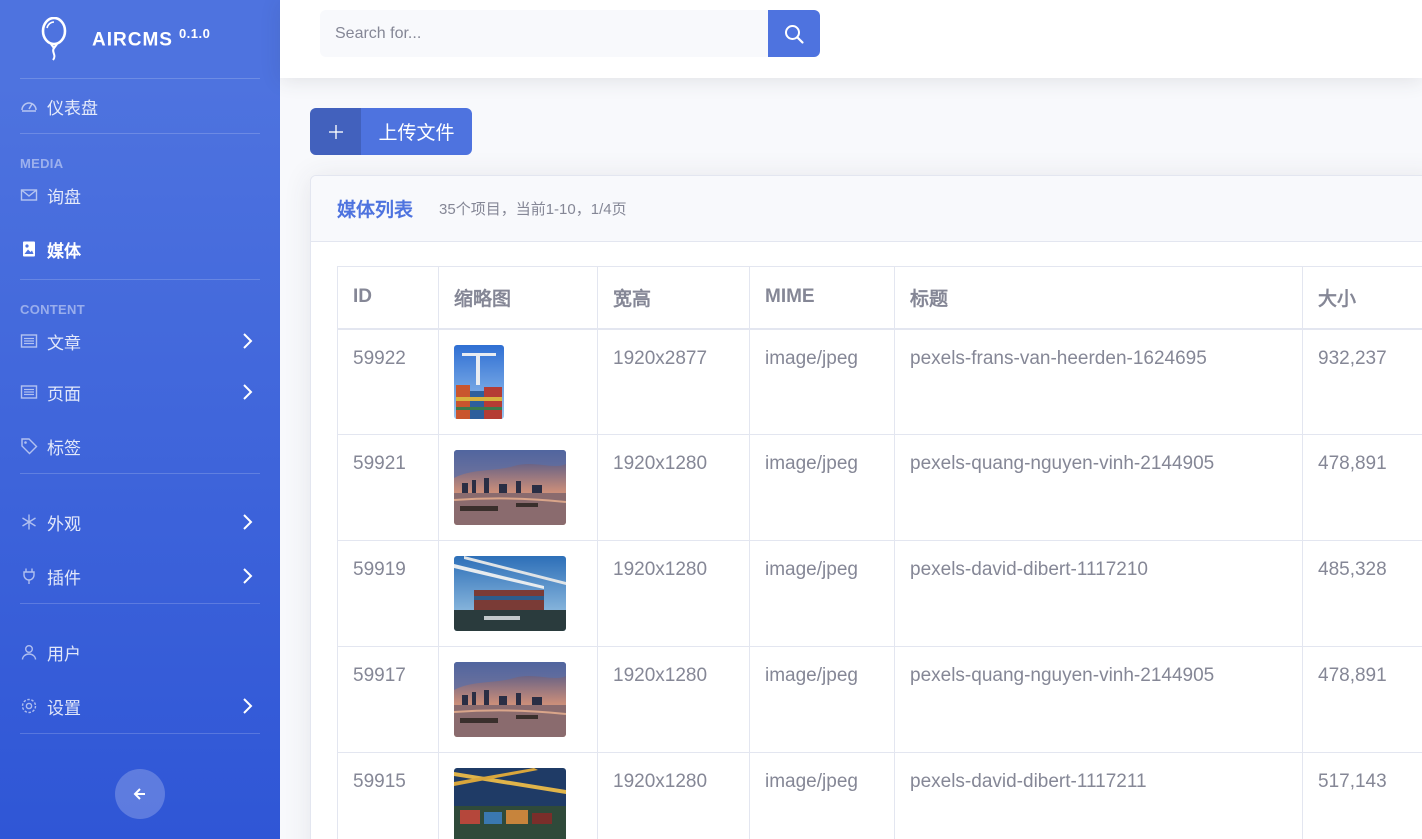 The height and width of the screenshot is (839, 1422). Describe the element at coordinates (64, 524) in the screenshot. I see `sidebar-item-label: 外观` at that location.